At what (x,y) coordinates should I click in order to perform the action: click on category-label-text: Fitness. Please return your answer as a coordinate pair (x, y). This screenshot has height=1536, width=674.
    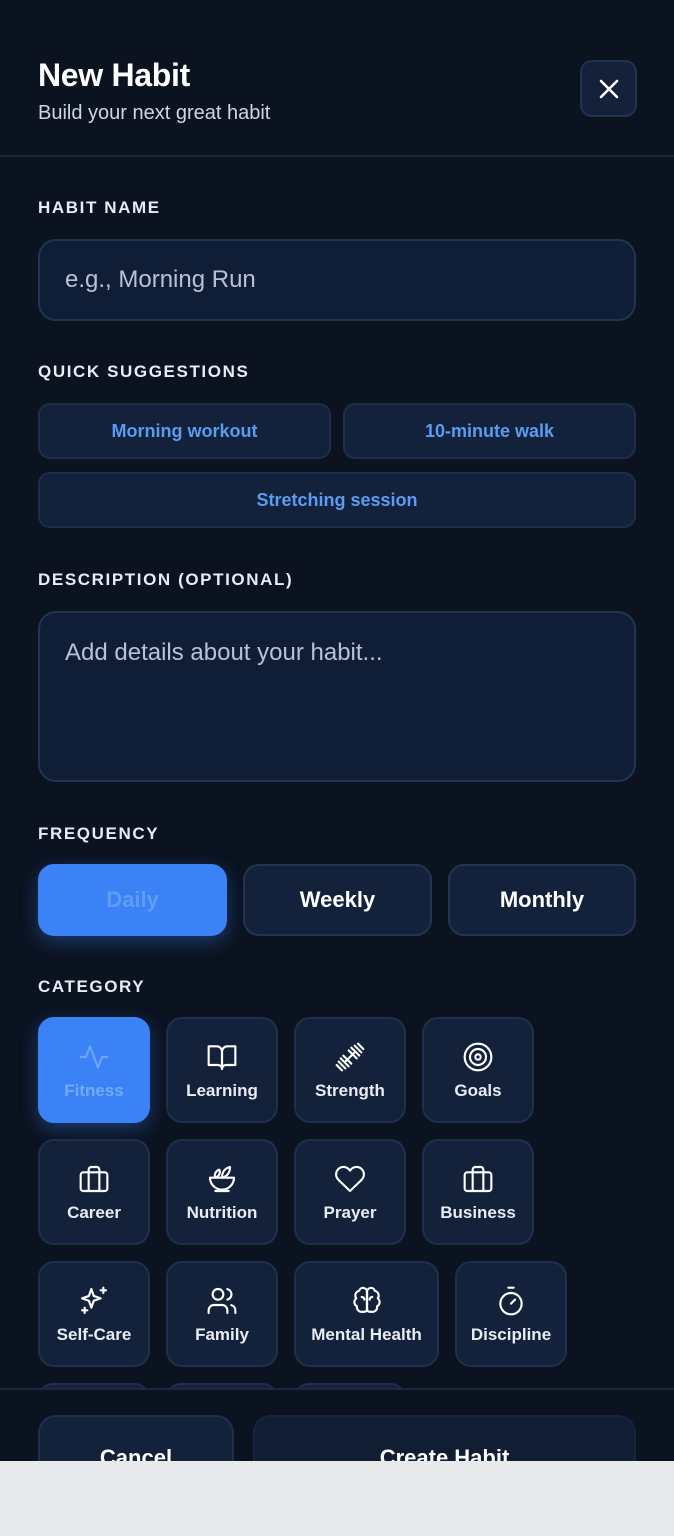
    Looking at the image, I should click on (94, 1090).